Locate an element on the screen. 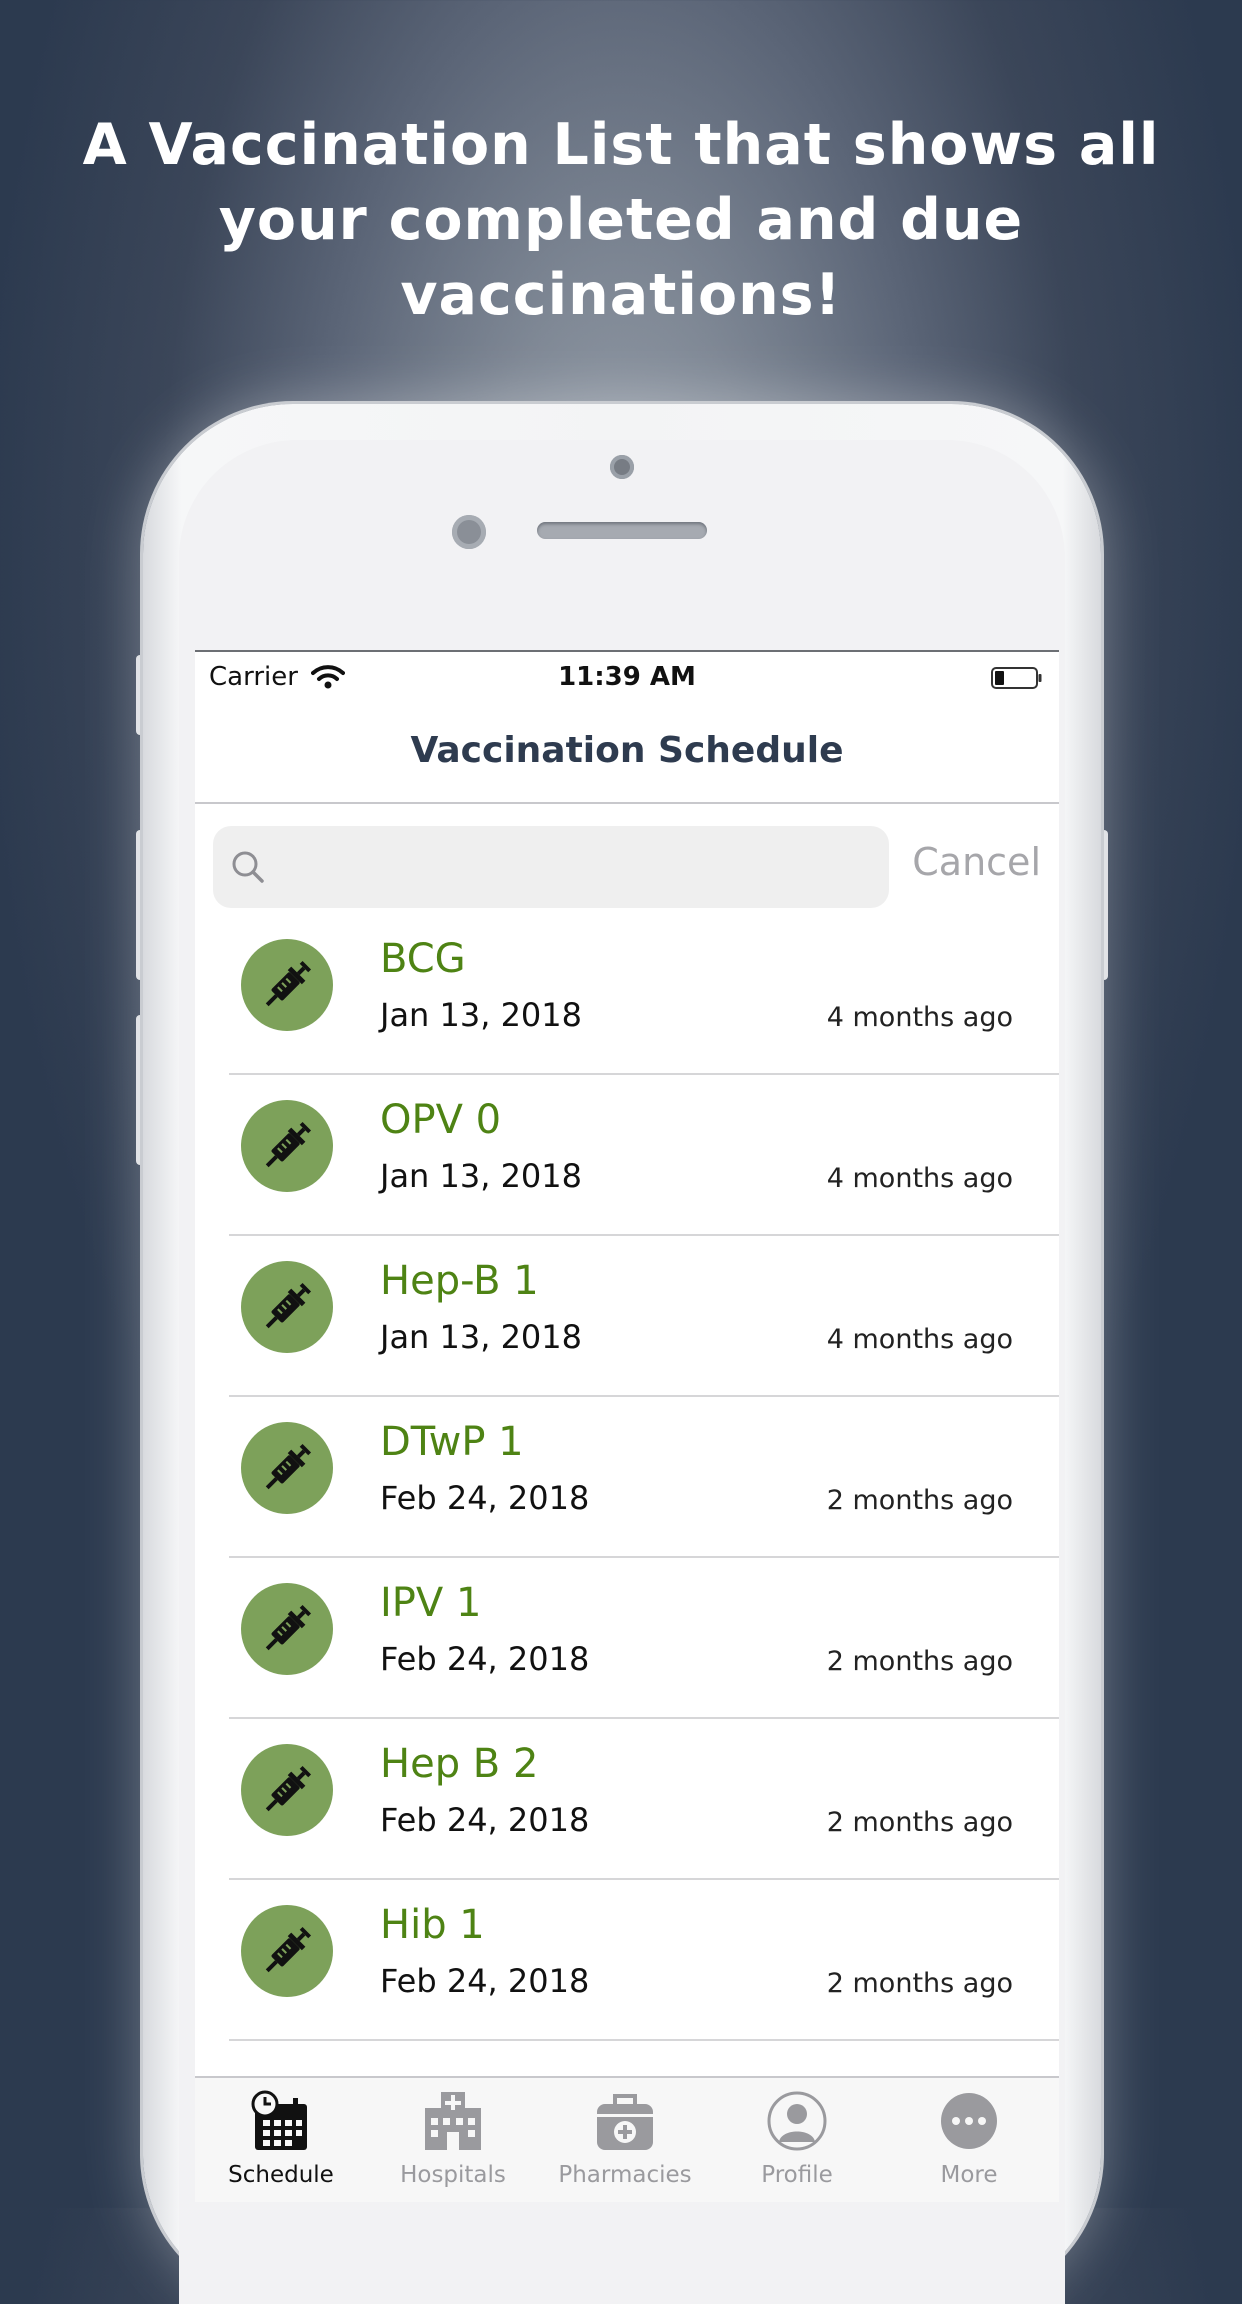 This screenshot has width=1242, height=2304. row-divider is located at coordinates (644, 2040).